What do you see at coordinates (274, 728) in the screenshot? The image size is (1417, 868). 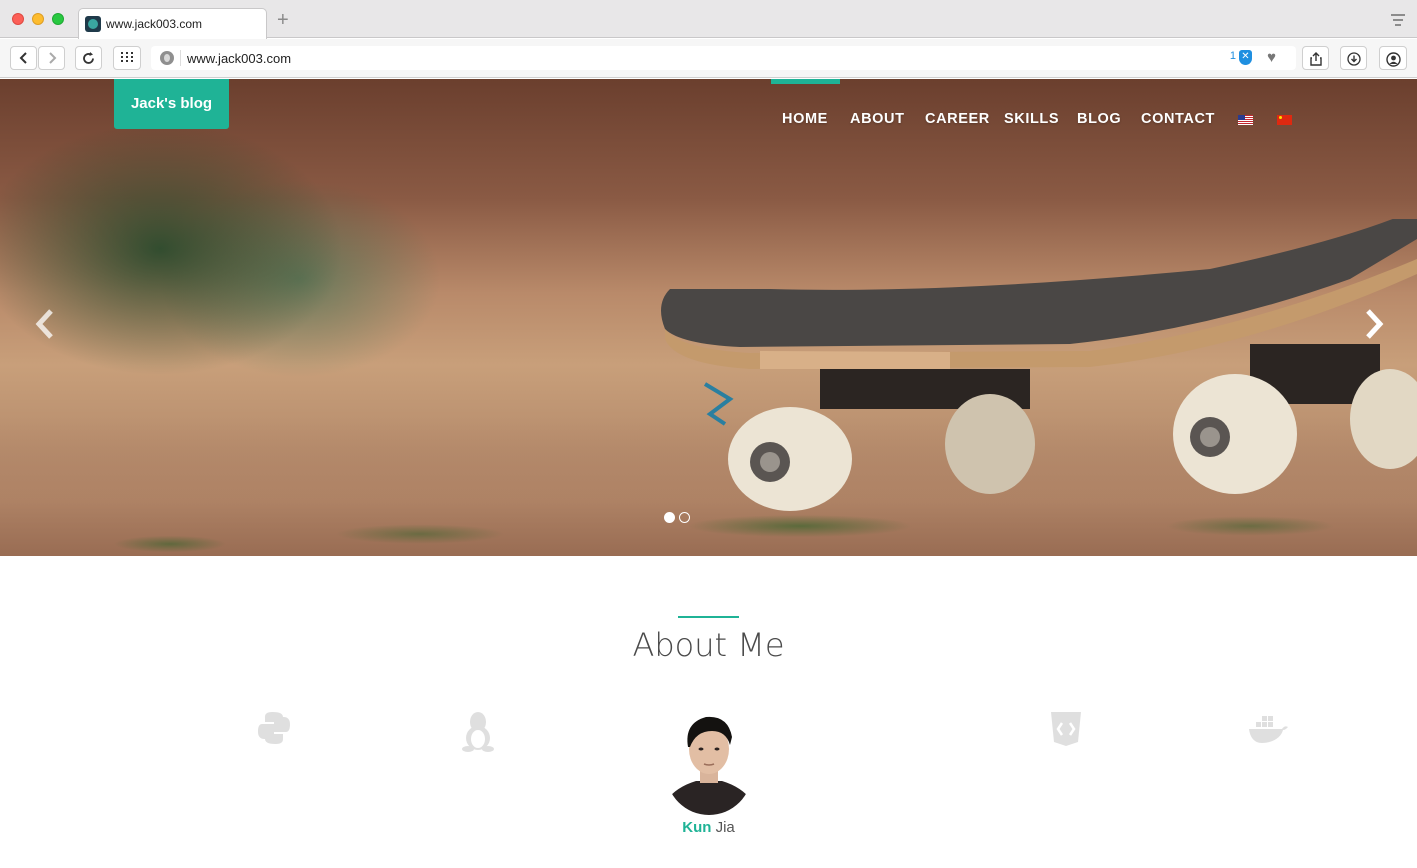 I see `python-icon` at bounding box center [274, 728].